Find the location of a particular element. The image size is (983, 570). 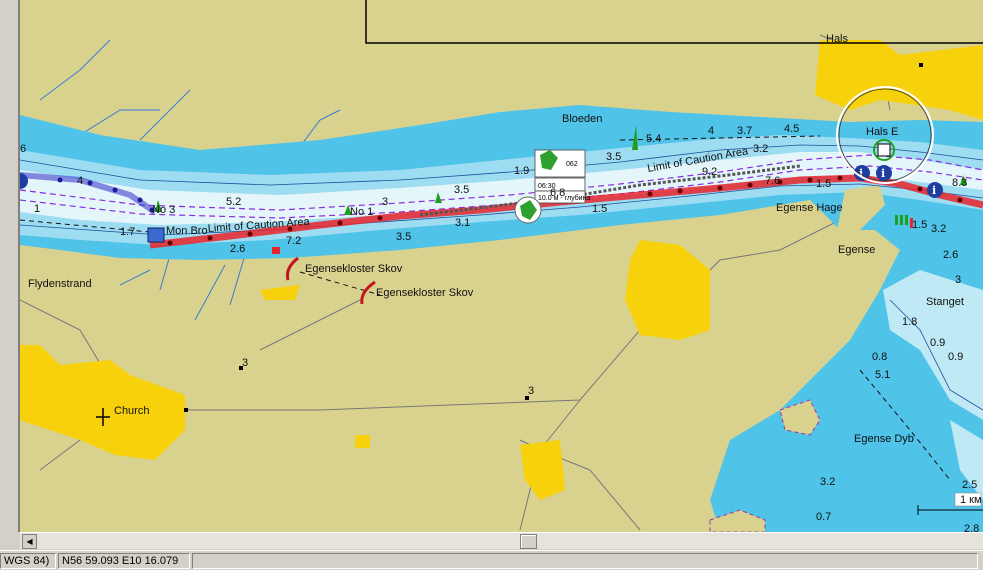

svg-text: 7.2 is located at coordinates (293, 241).